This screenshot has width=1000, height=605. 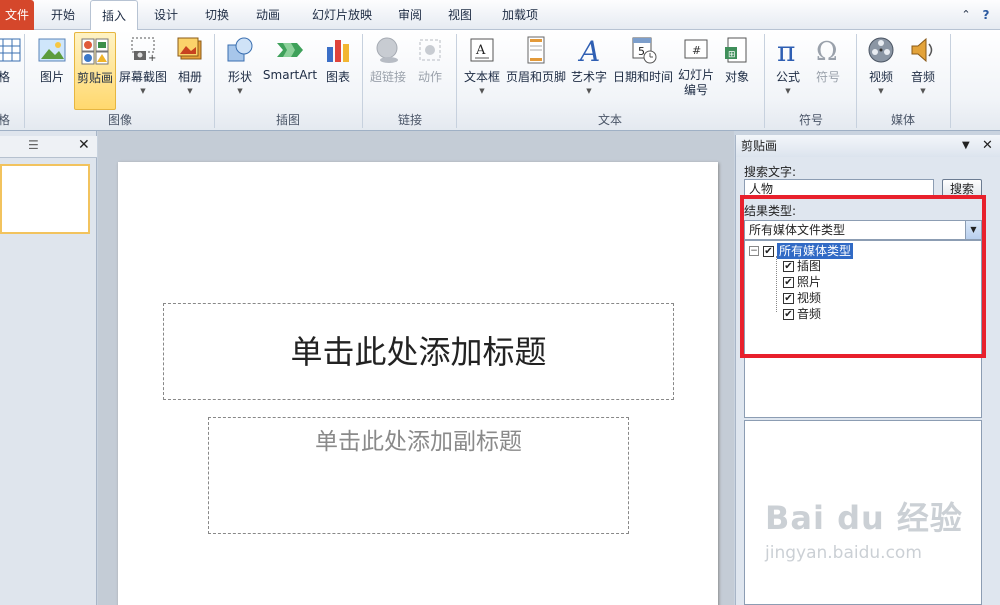 I want to click on search-input: 人物, so click(x=839, y=189).